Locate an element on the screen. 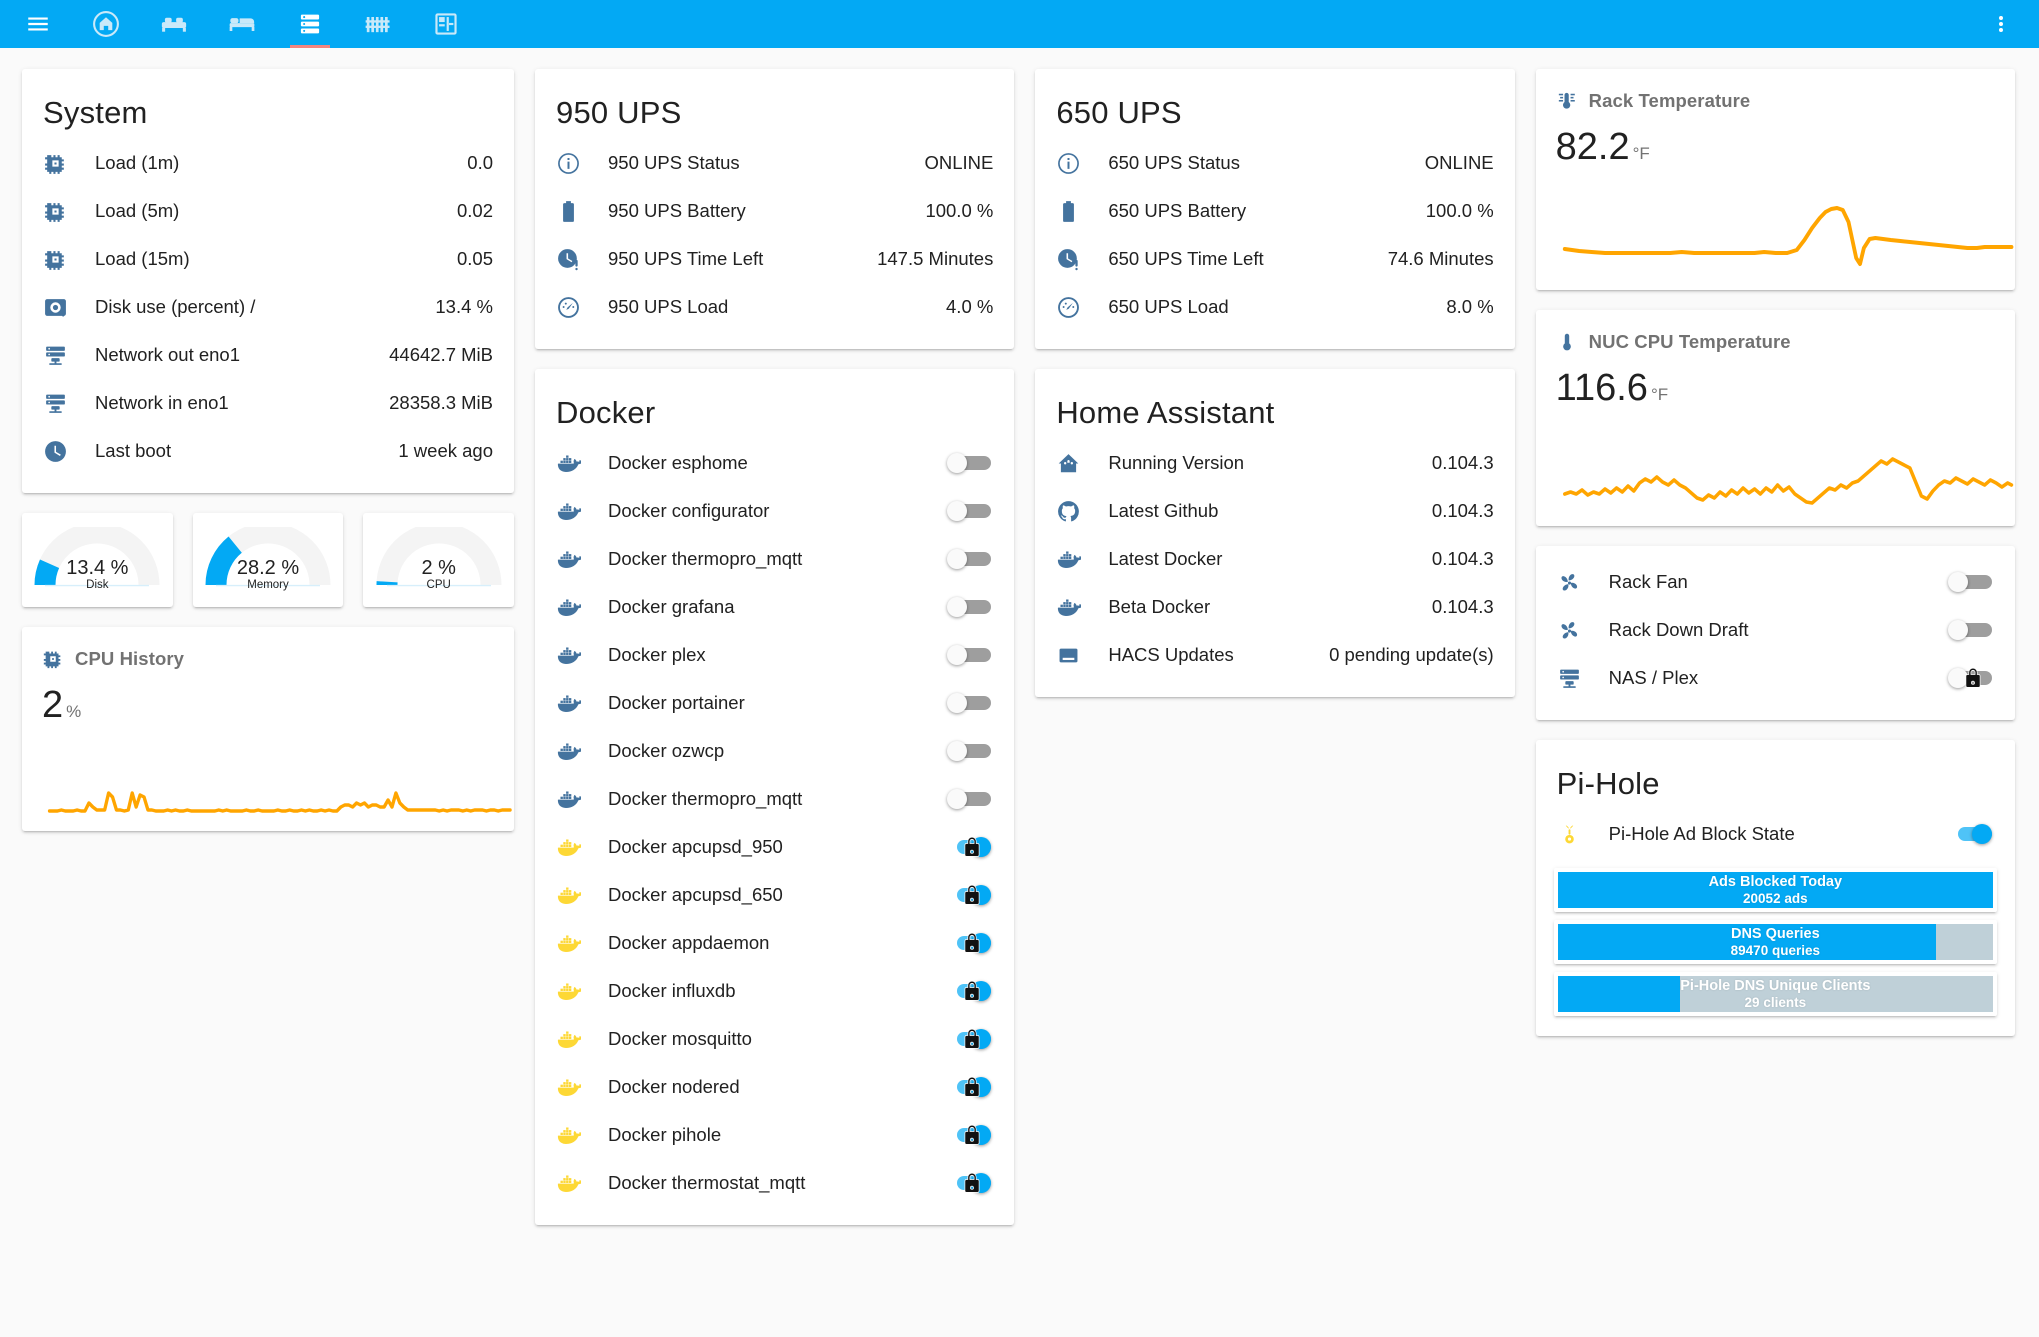 This screenshot has width=2039, height=1337. thermometer-icon is located at coordinates (1567, 342).